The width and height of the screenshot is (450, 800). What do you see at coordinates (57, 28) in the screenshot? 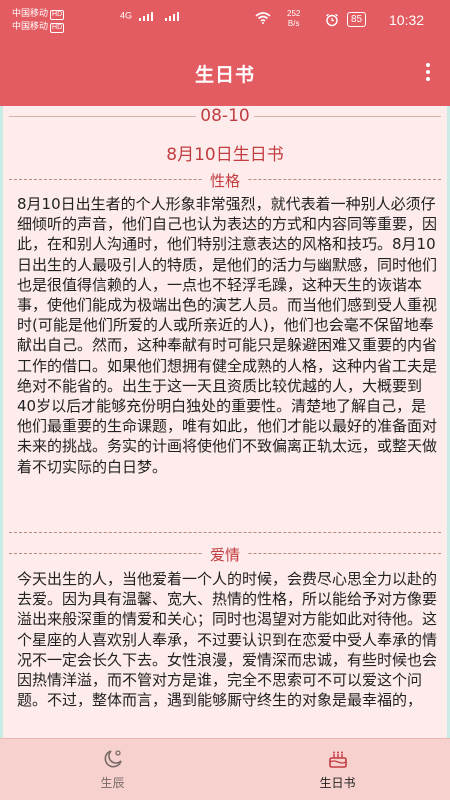
I see `hd-badge-2: HD` at bounding box center [57, 28].